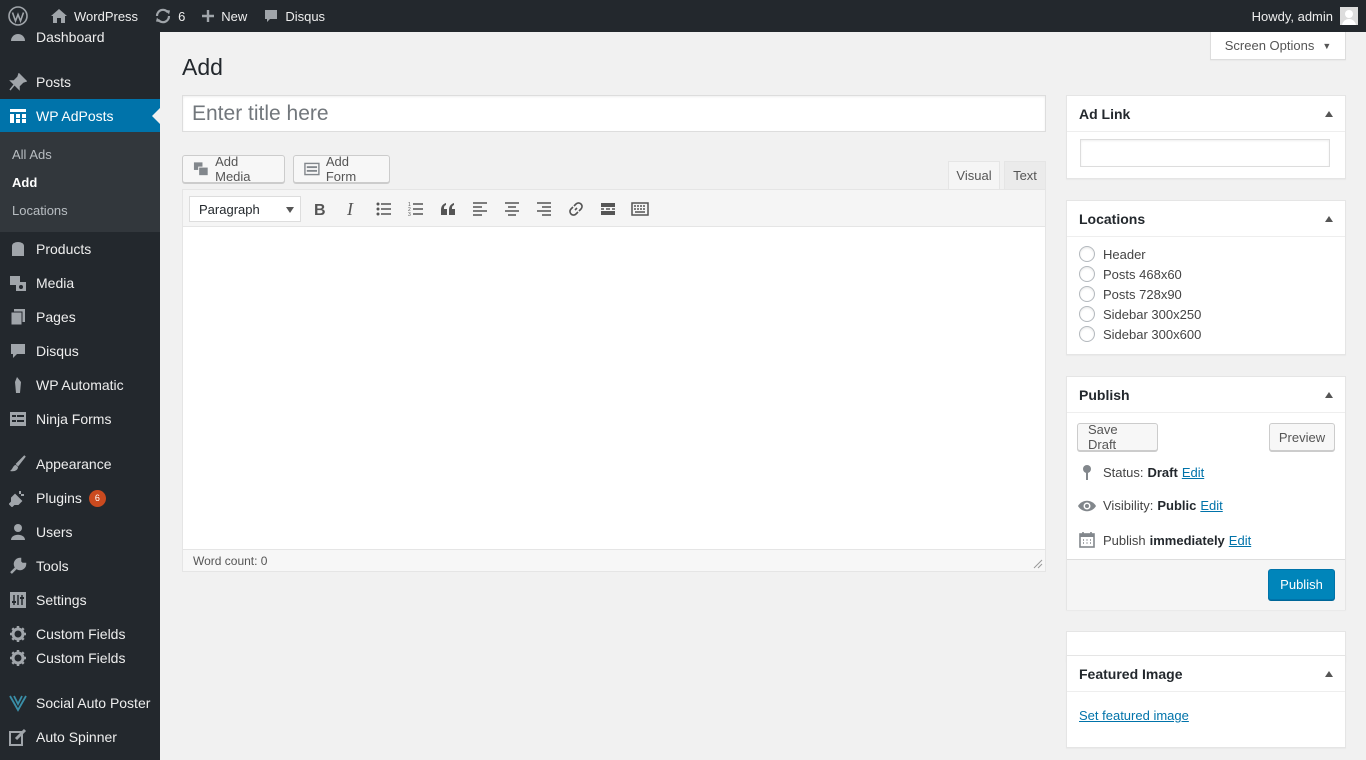 Image resolution: width=1366 pixels, height=760 pixels. What do you see at coordinates (614, 113) in the screenshot?
I see `title-input` at bounding box center [614, 113].